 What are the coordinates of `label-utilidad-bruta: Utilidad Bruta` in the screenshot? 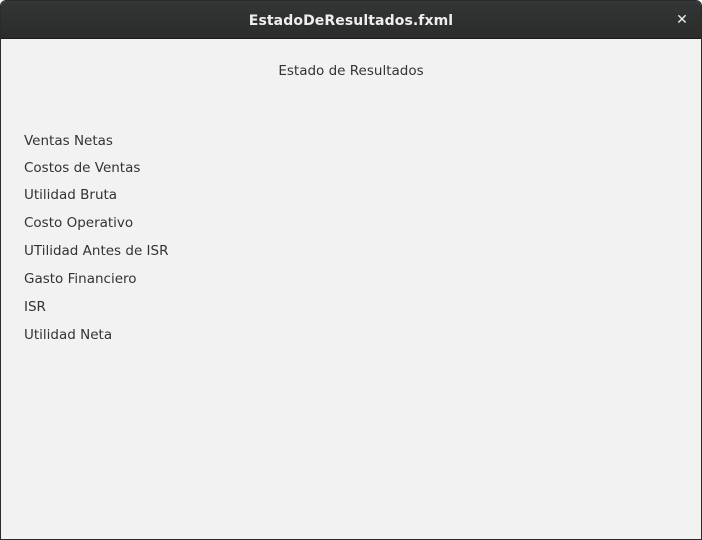 It's located at (71, 195).